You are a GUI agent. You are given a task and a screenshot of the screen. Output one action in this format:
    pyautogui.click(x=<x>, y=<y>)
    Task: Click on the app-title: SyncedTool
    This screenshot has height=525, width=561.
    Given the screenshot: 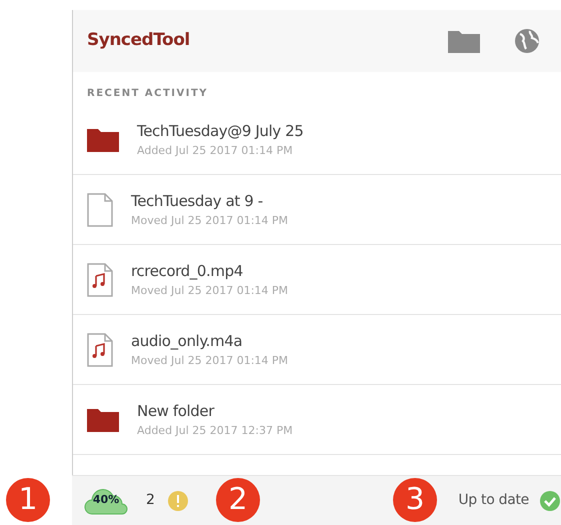 What is the action you would take?
    pyautogui.click(x=138, y=40)
    